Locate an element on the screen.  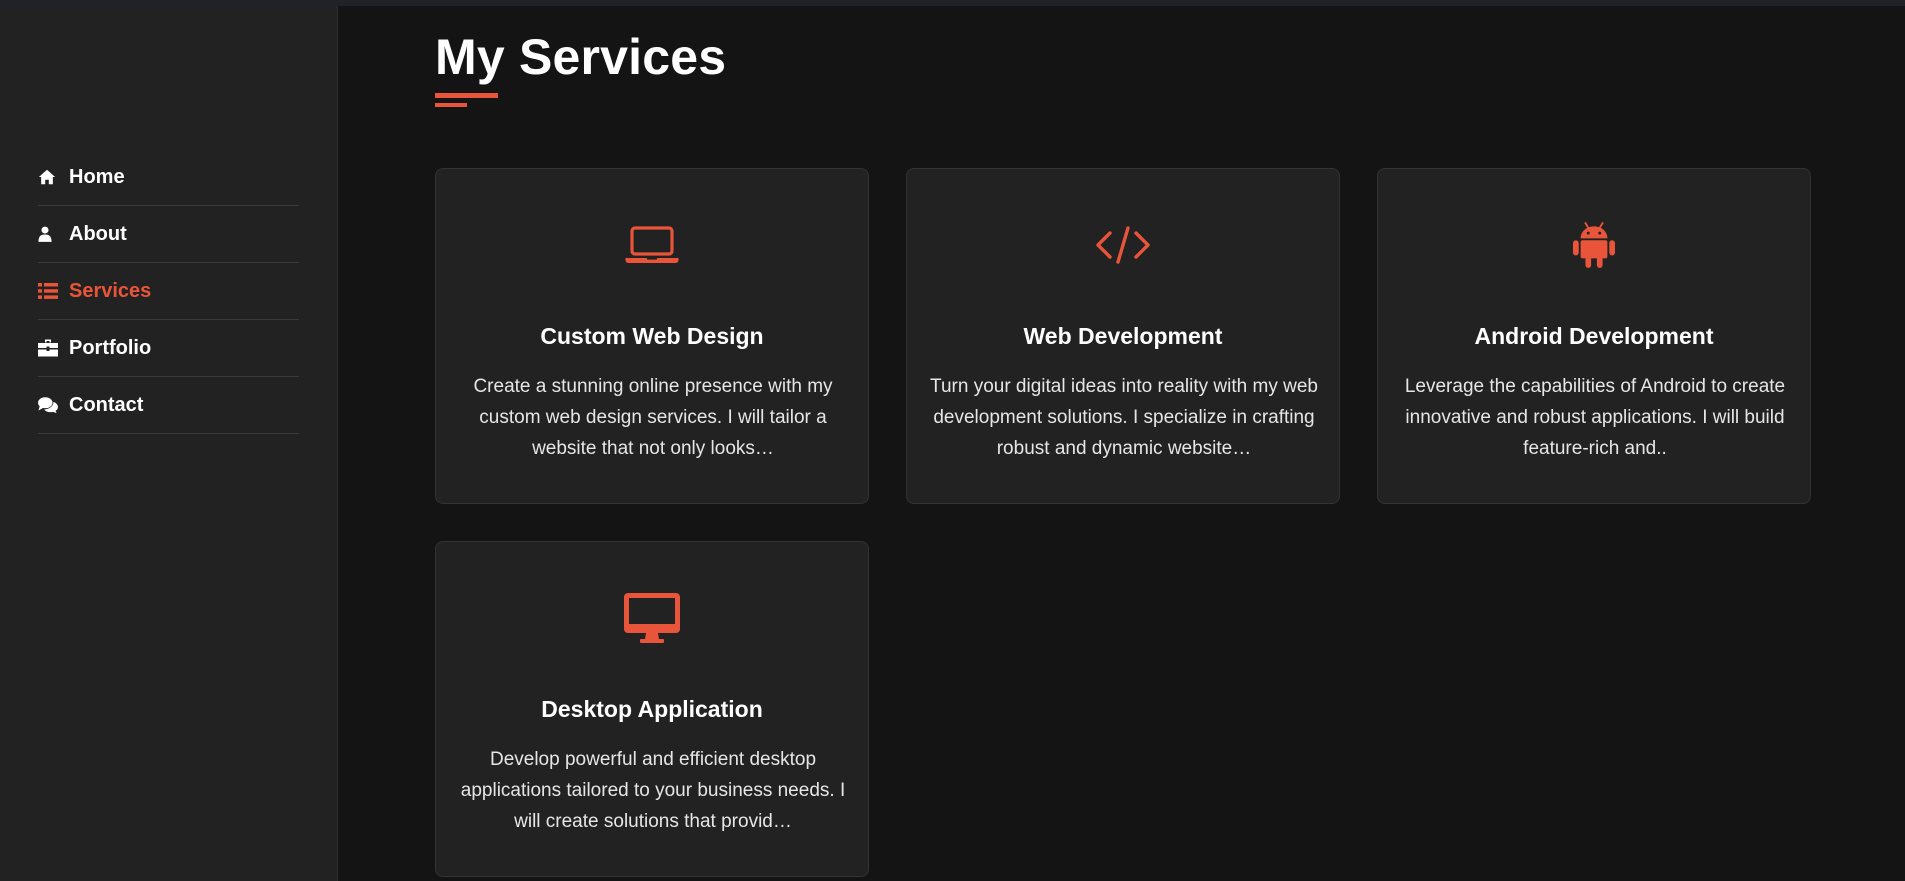
desktop-icon is located at coordinates (652, 618).